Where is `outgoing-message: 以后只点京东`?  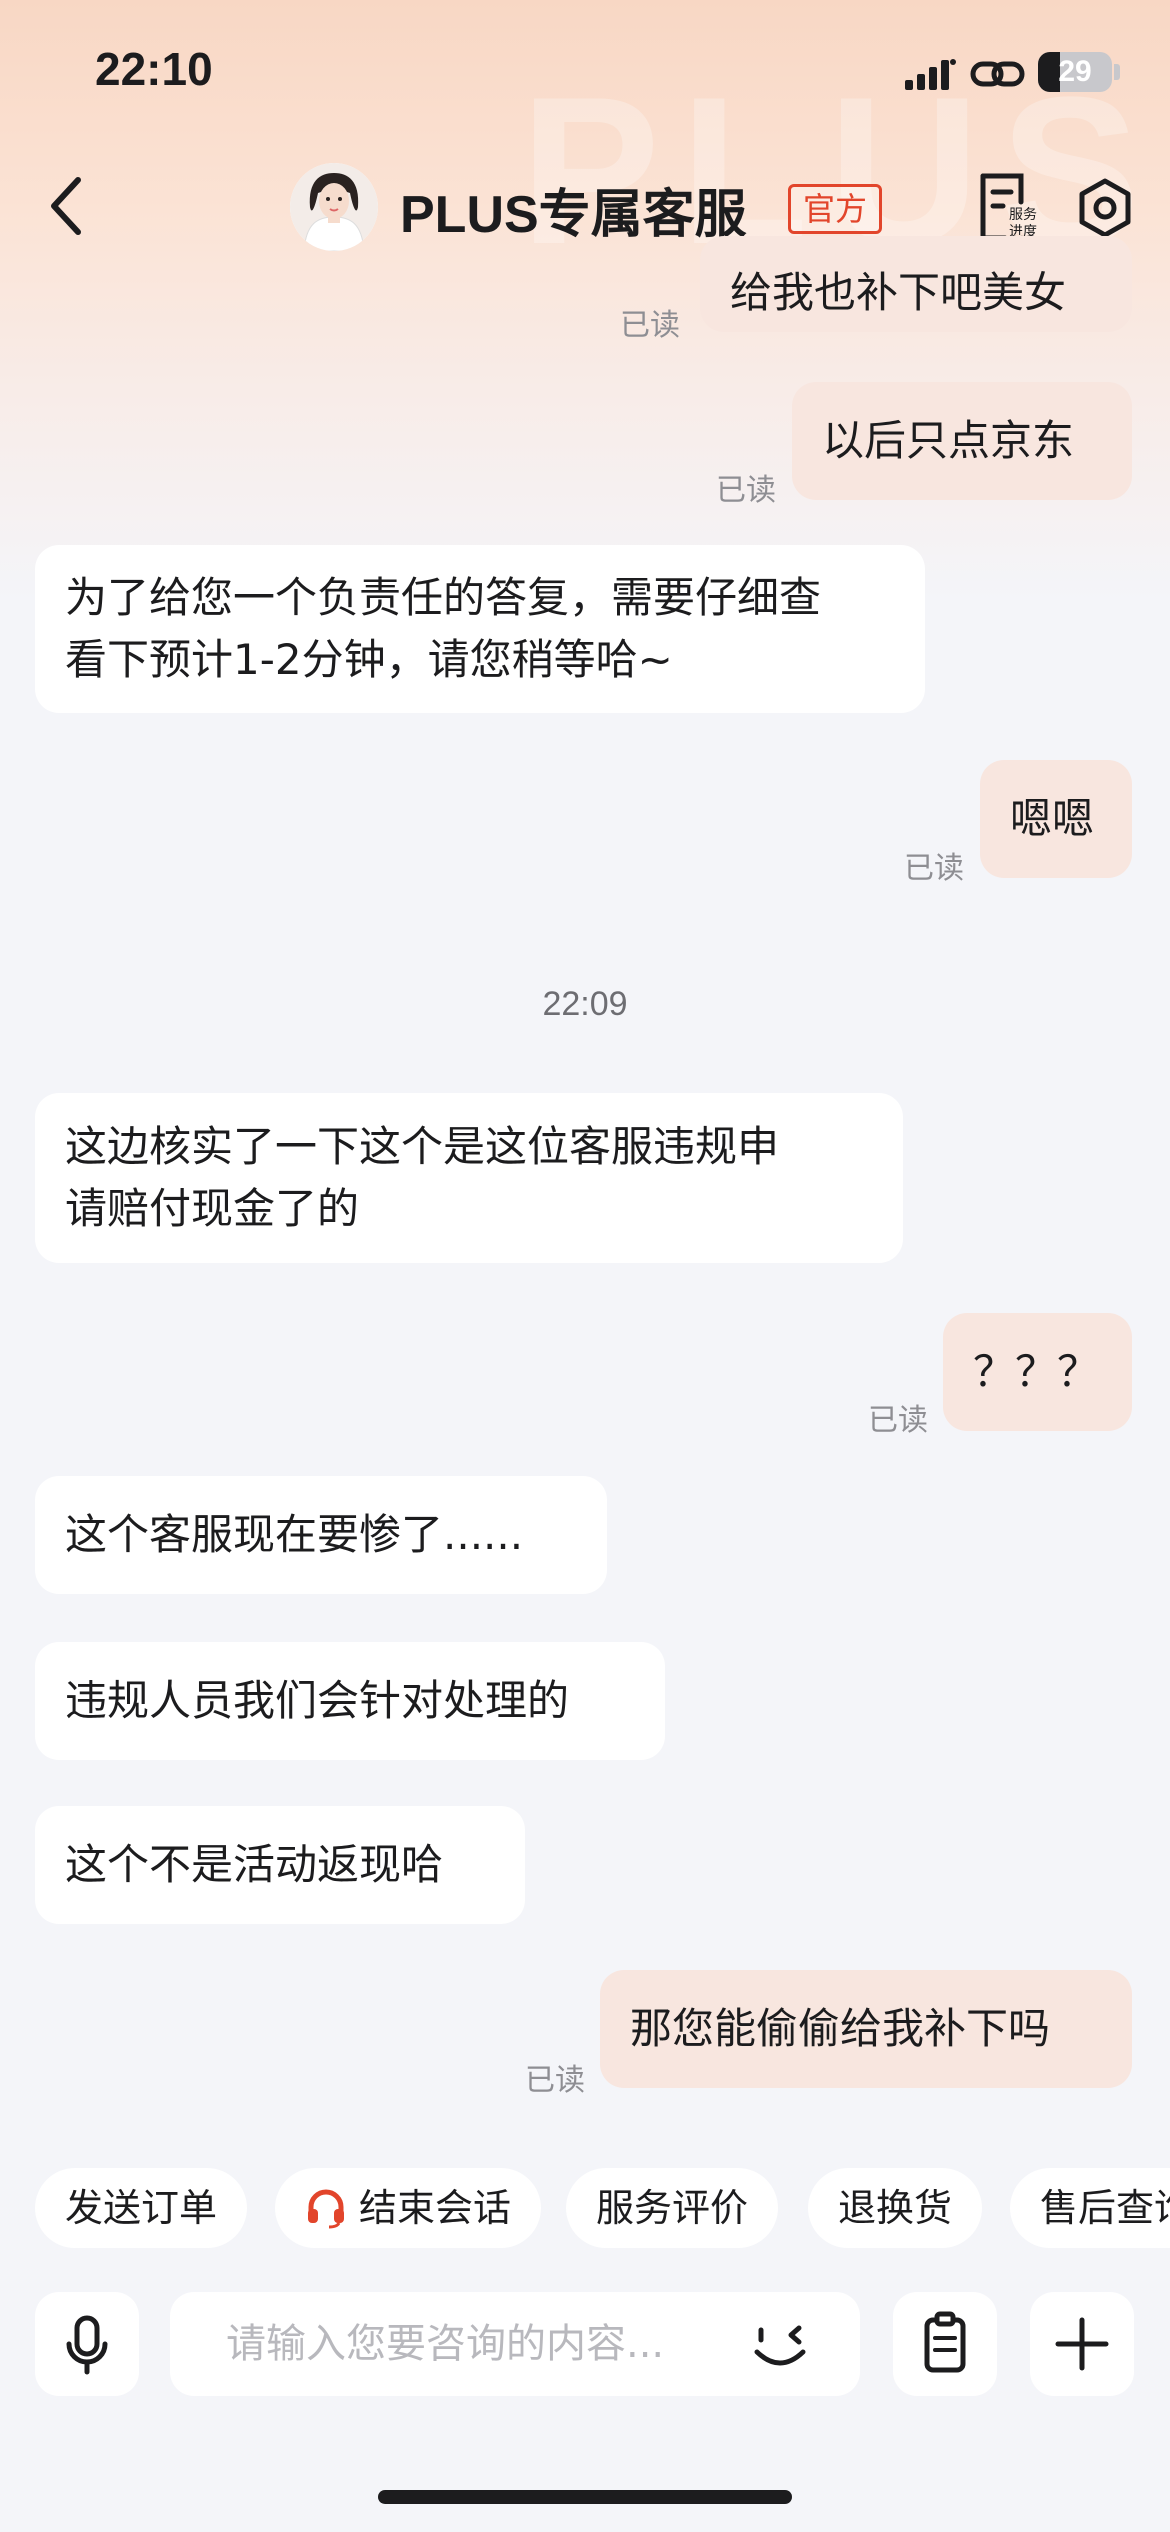 outgoing-message: 以后只点京东 is located at coordinates (962, 441).